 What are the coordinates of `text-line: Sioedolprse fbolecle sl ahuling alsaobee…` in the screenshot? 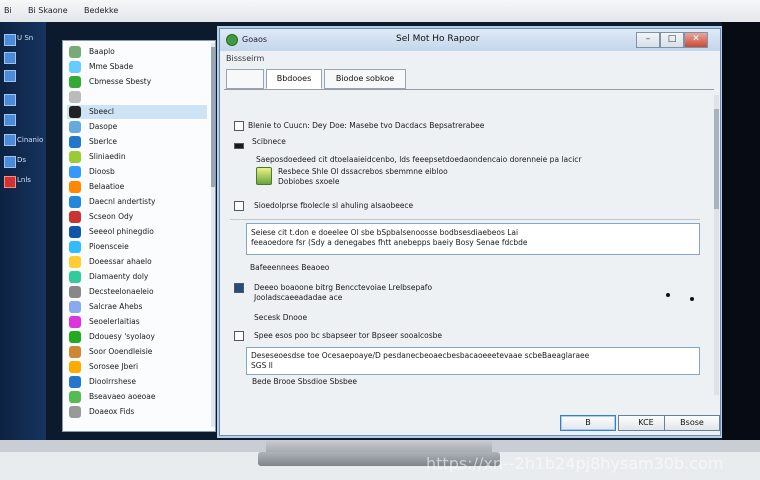 It's located at (334, 205).